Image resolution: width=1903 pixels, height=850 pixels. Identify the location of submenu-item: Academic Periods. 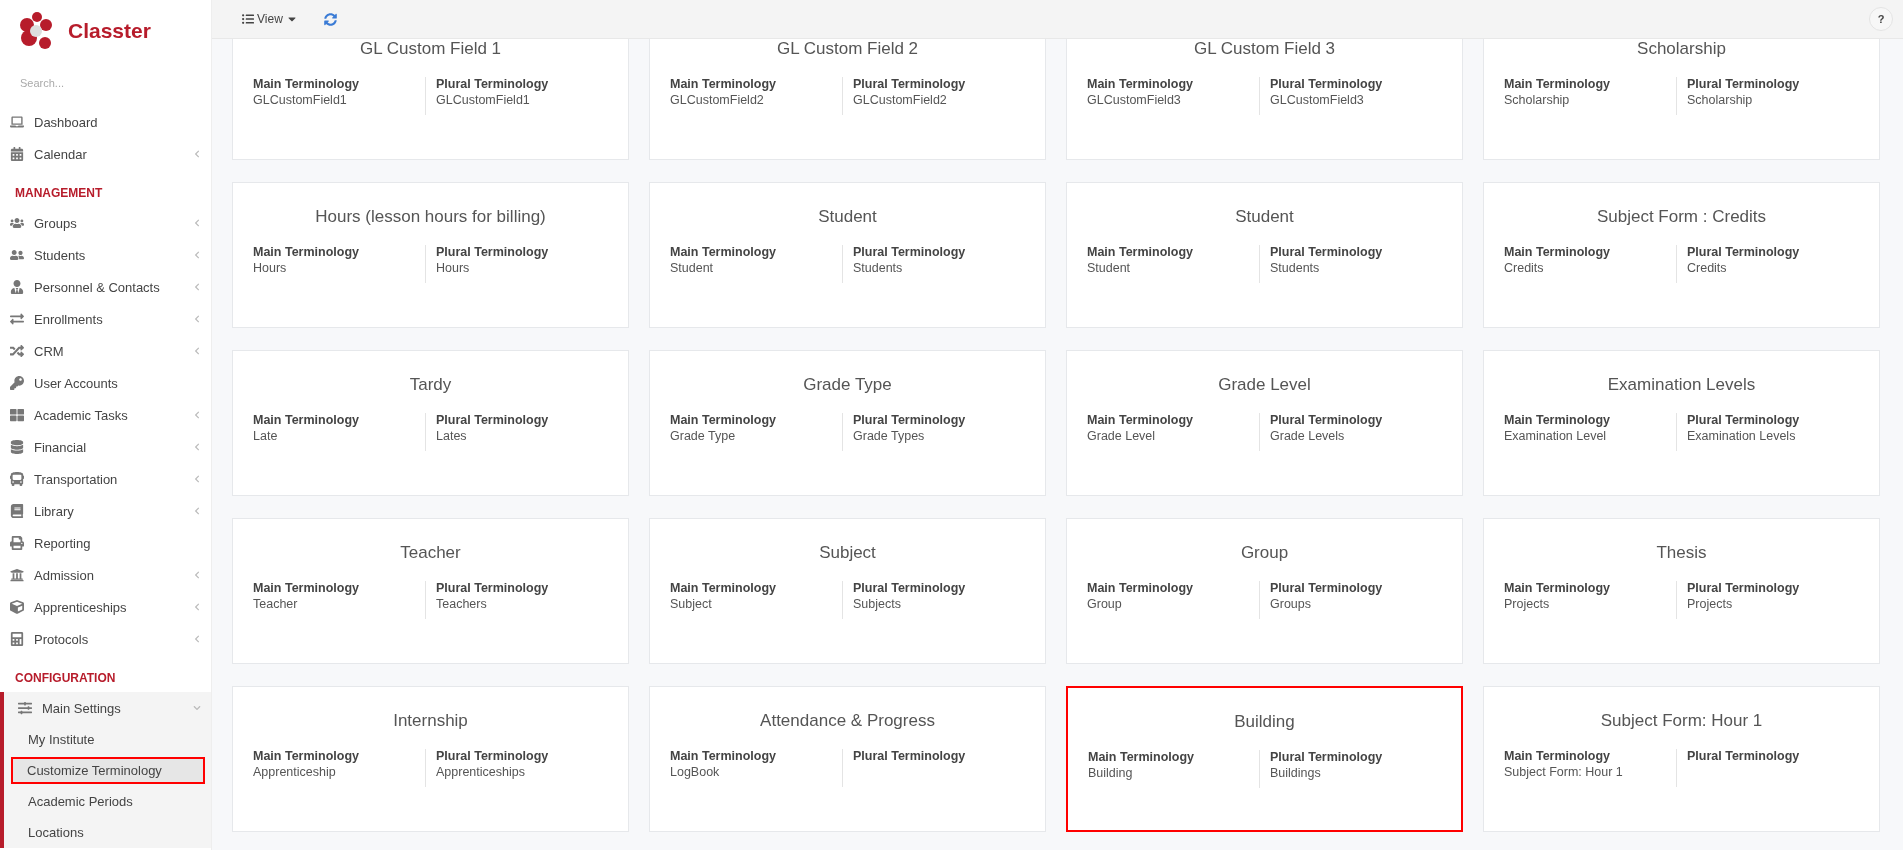
(106, 801).